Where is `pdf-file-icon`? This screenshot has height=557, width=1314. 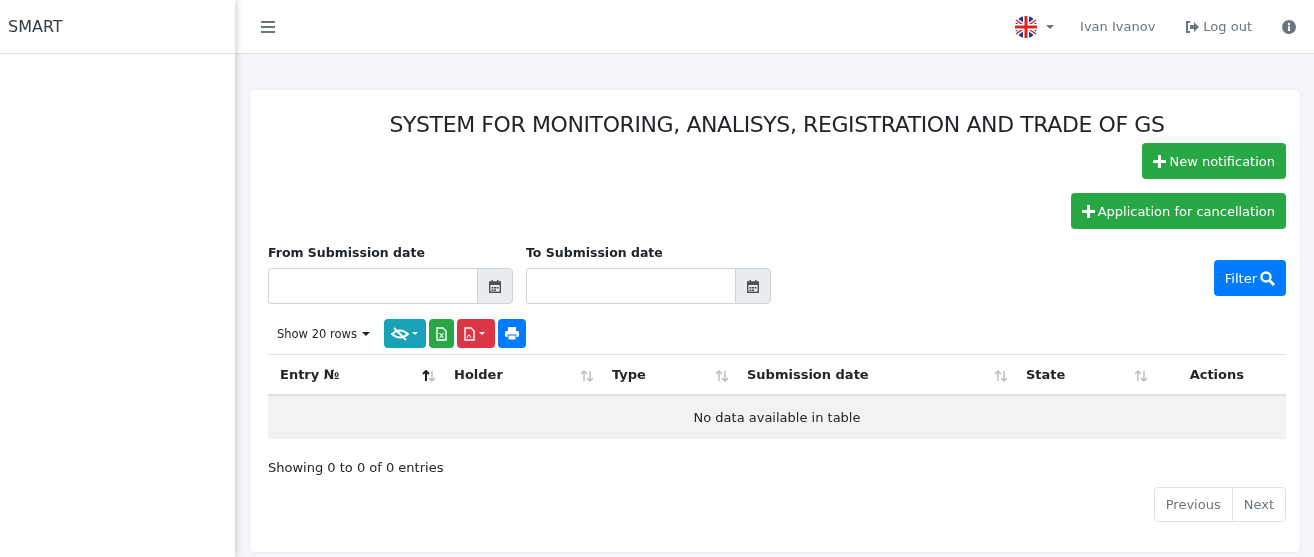
pdf-file-icon is located at coordinates (475, 333).